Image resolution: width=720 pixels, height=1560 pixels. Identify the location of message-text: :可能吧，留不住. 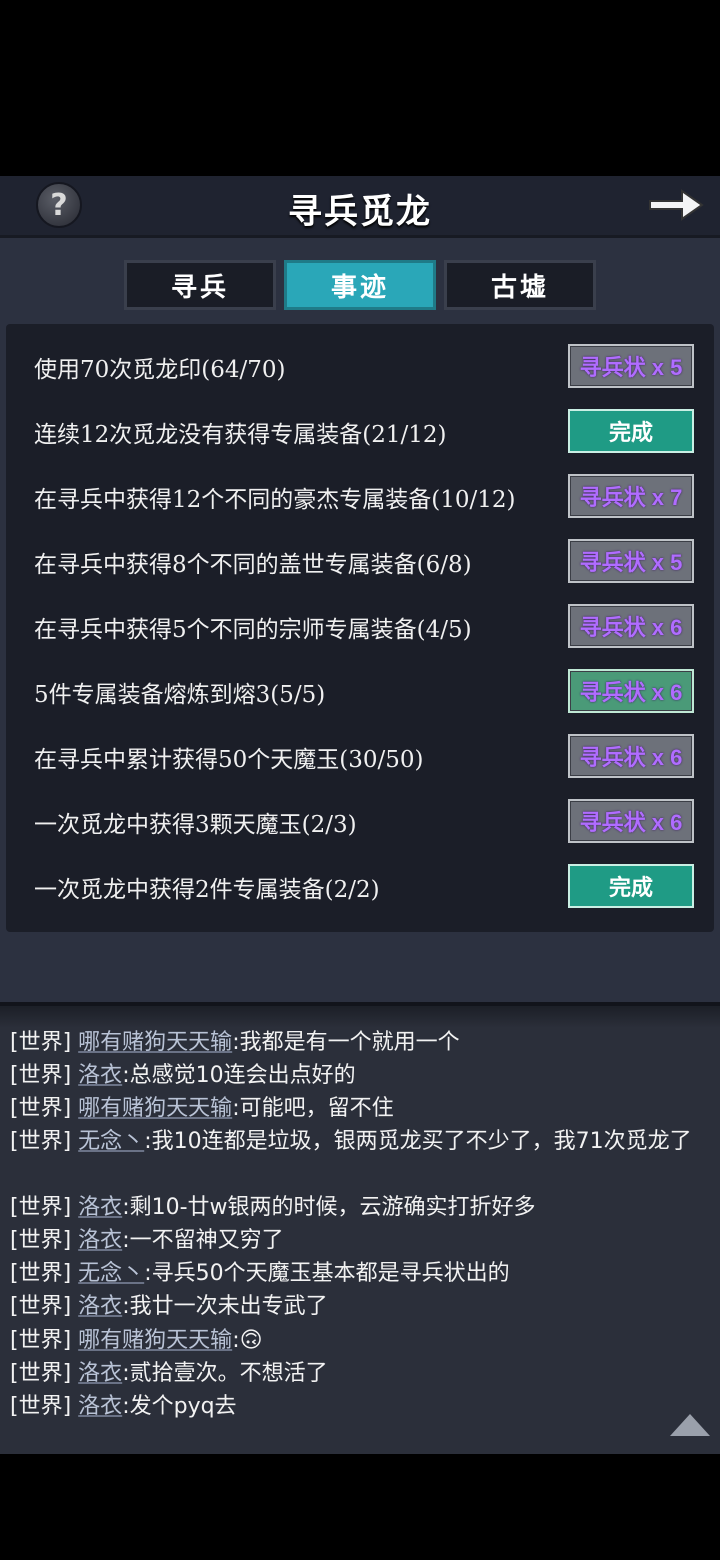
(313, 1108).